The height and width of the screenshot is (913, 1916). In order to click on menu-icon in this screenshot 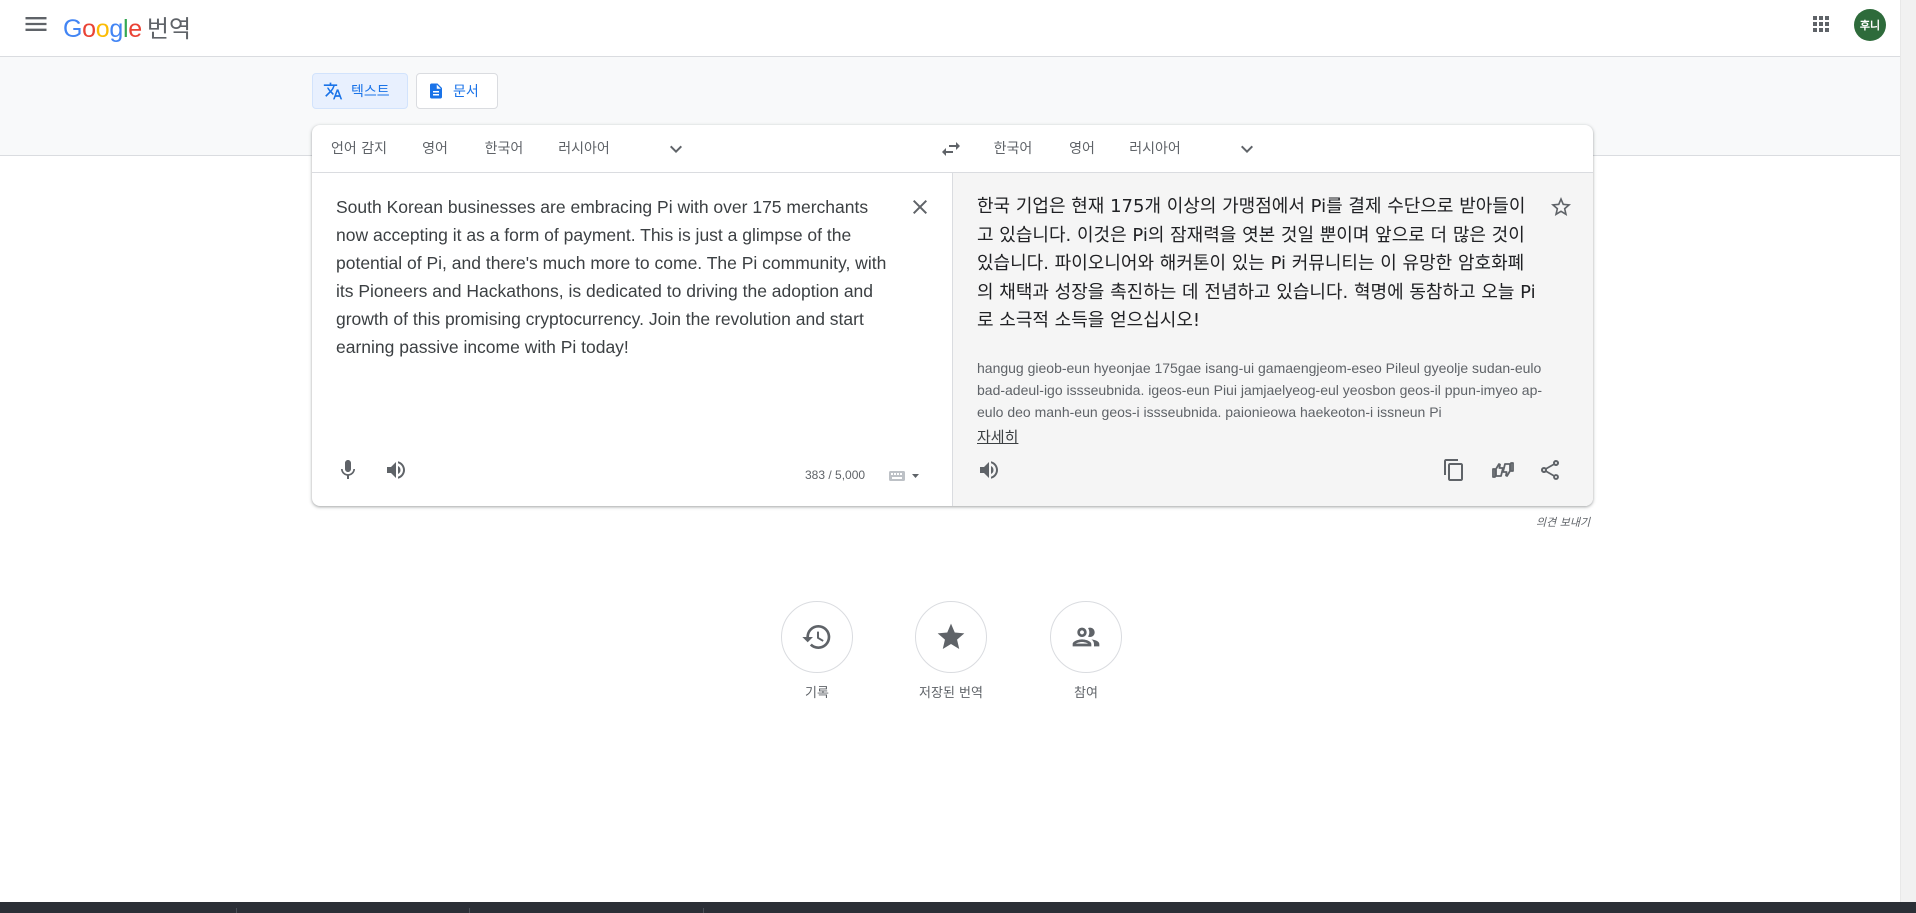, I will do `click(36, 24)`.